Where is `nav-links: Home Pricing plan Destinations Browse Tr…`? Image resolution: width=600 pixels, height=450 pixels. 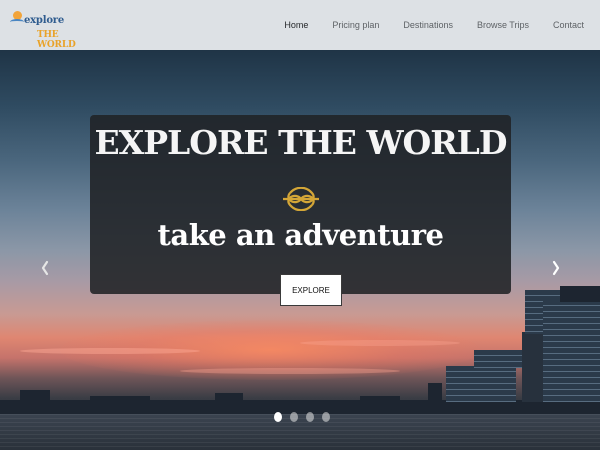 nav-links: Home Pricing plan Destinations Browse Tr… is located at coordinates (422, 25).